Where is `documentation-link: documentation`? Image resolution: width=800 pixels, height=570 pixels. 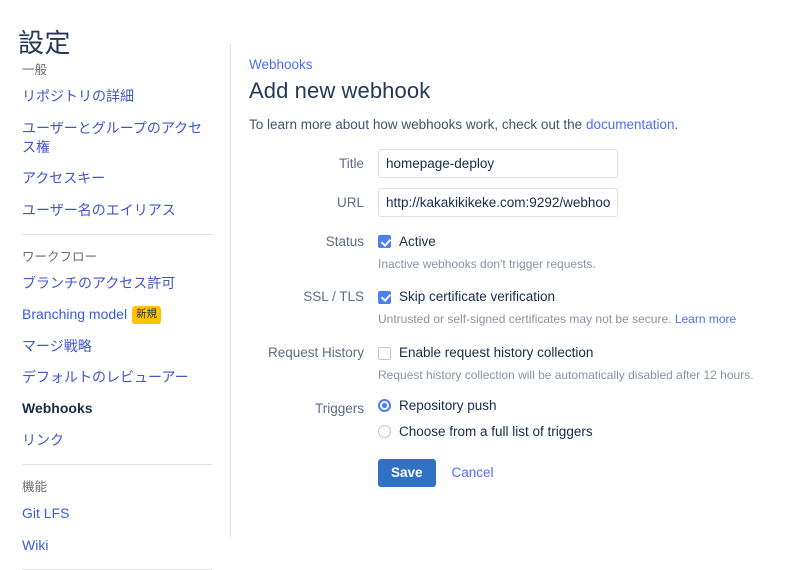
documentation-link: documentation is located at coordinates (630, 124).